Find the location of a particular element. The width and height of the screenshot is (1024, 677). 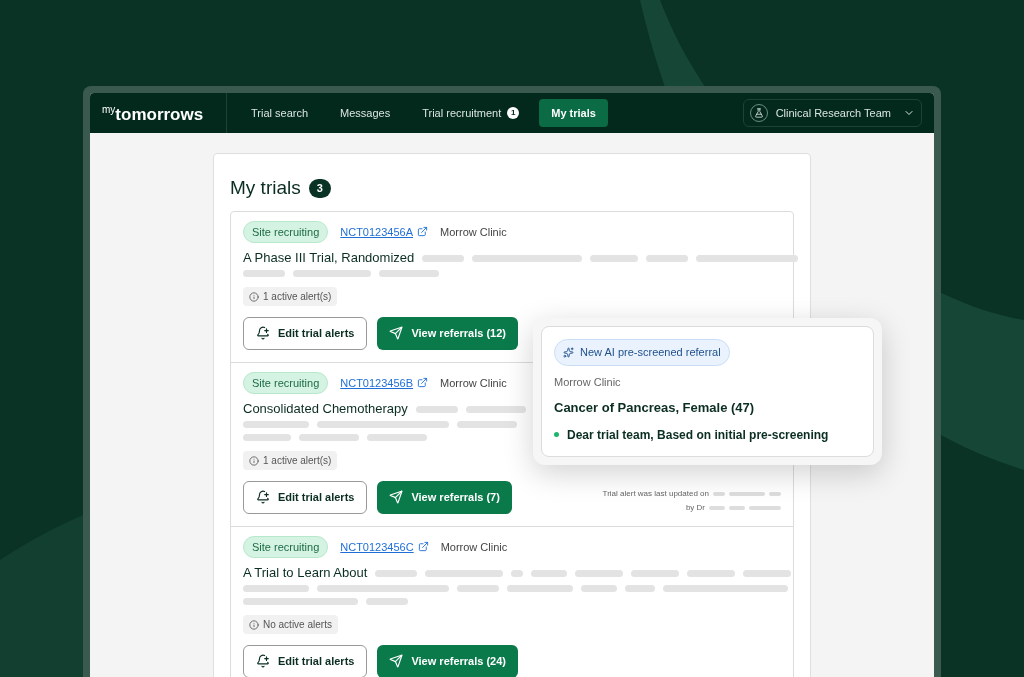

count-badge: 3 is located at coordinates (319, 188).